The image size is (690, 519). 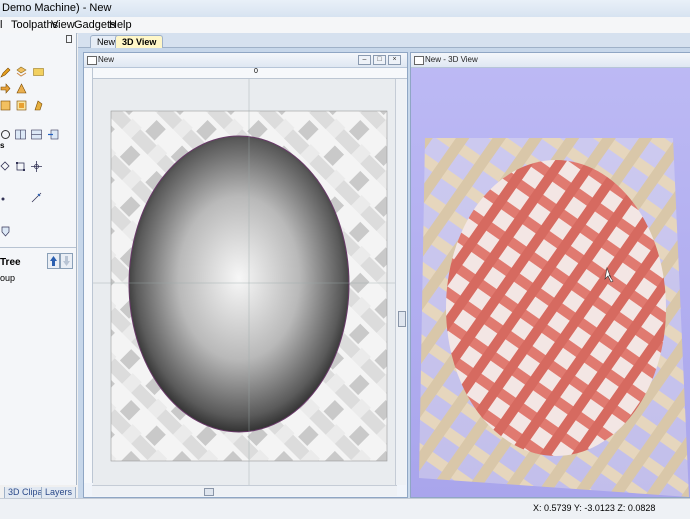 What do you see at coordinates (5, 72) in the screenshot?
I see `pencil-icon` at bounding box center [5, 72].